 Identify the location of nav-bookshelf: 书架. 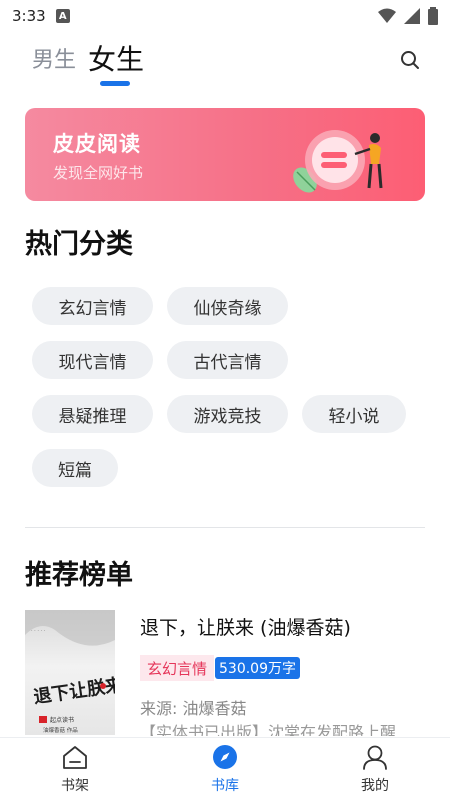
(75, 772).